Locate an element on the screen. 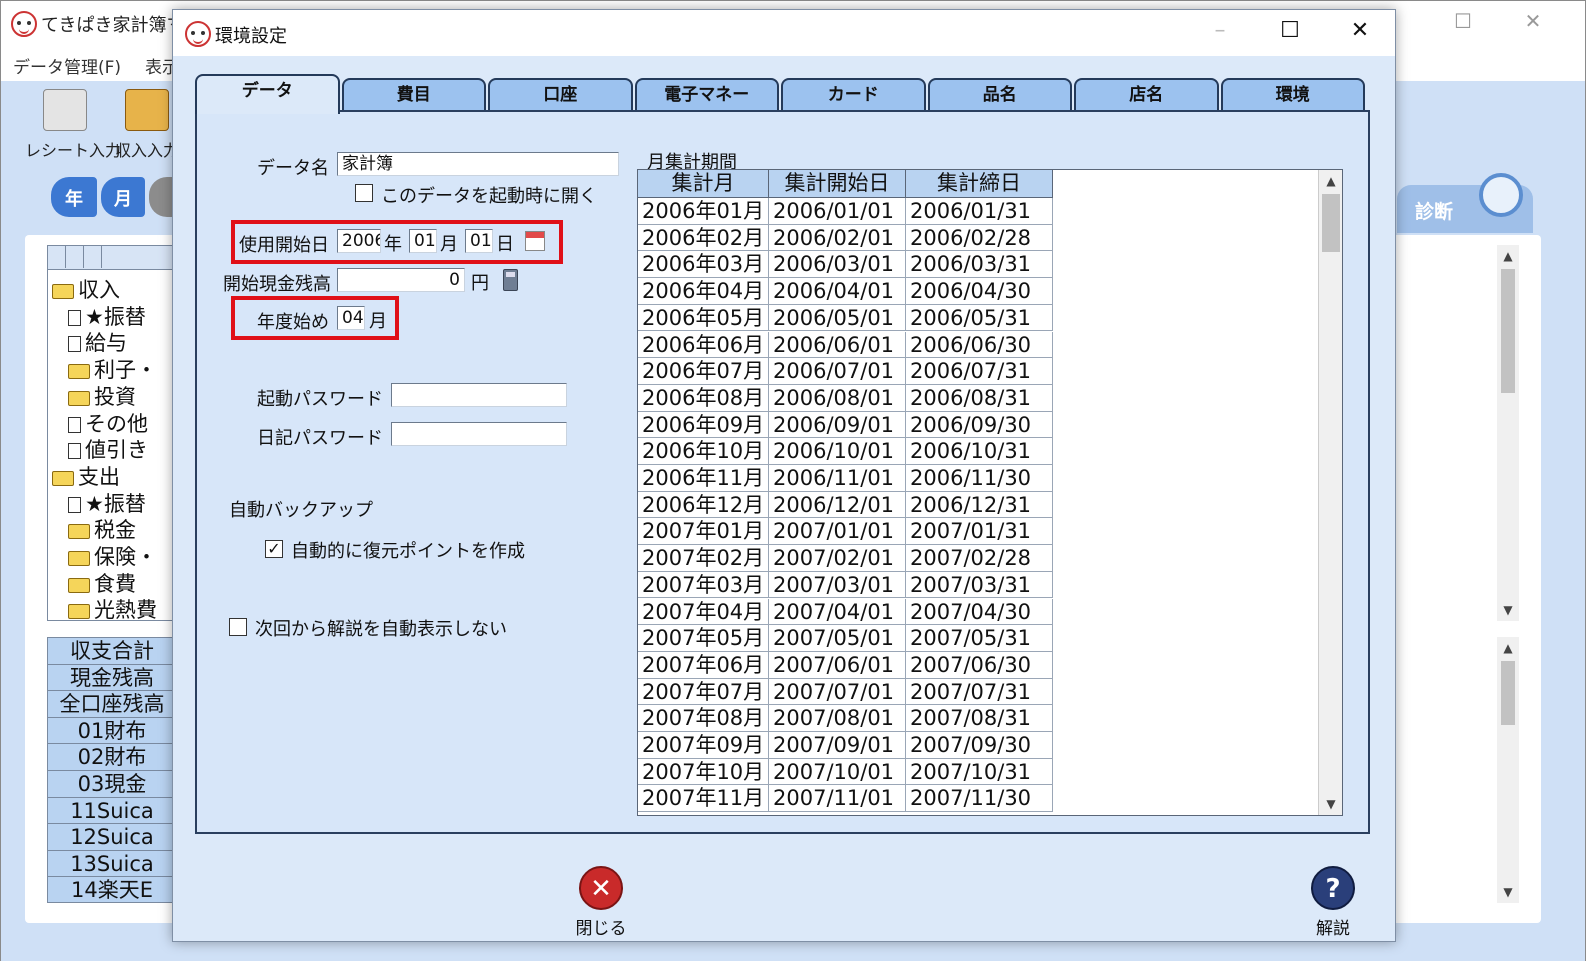 Image resolution: width=1586 pixels, height=961 pixels. period-cell: 2007/09/30 is located at coordinates (979, 745).